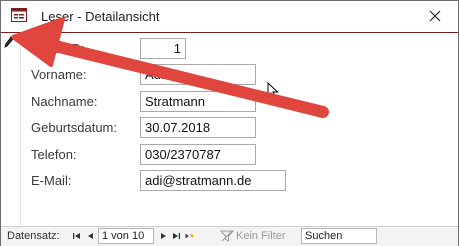  Describe the element at coordinates (198, 127) in the screenshot. I see `geburtsdatum-field: 30.07.2018` at that location.